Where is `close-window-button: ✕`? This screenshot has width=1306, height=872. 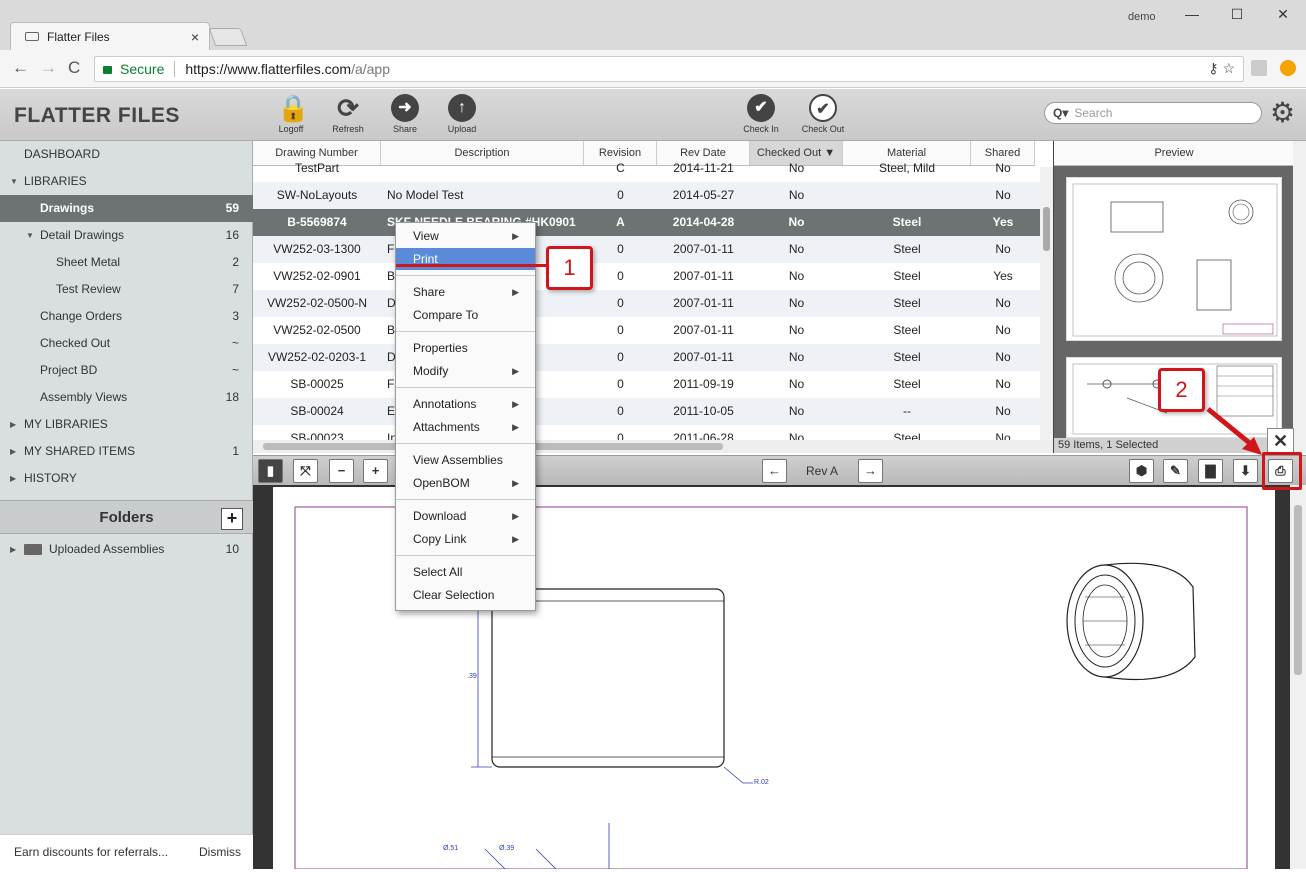
close-window-button: ✕ is located at coordinates (1283, 14).